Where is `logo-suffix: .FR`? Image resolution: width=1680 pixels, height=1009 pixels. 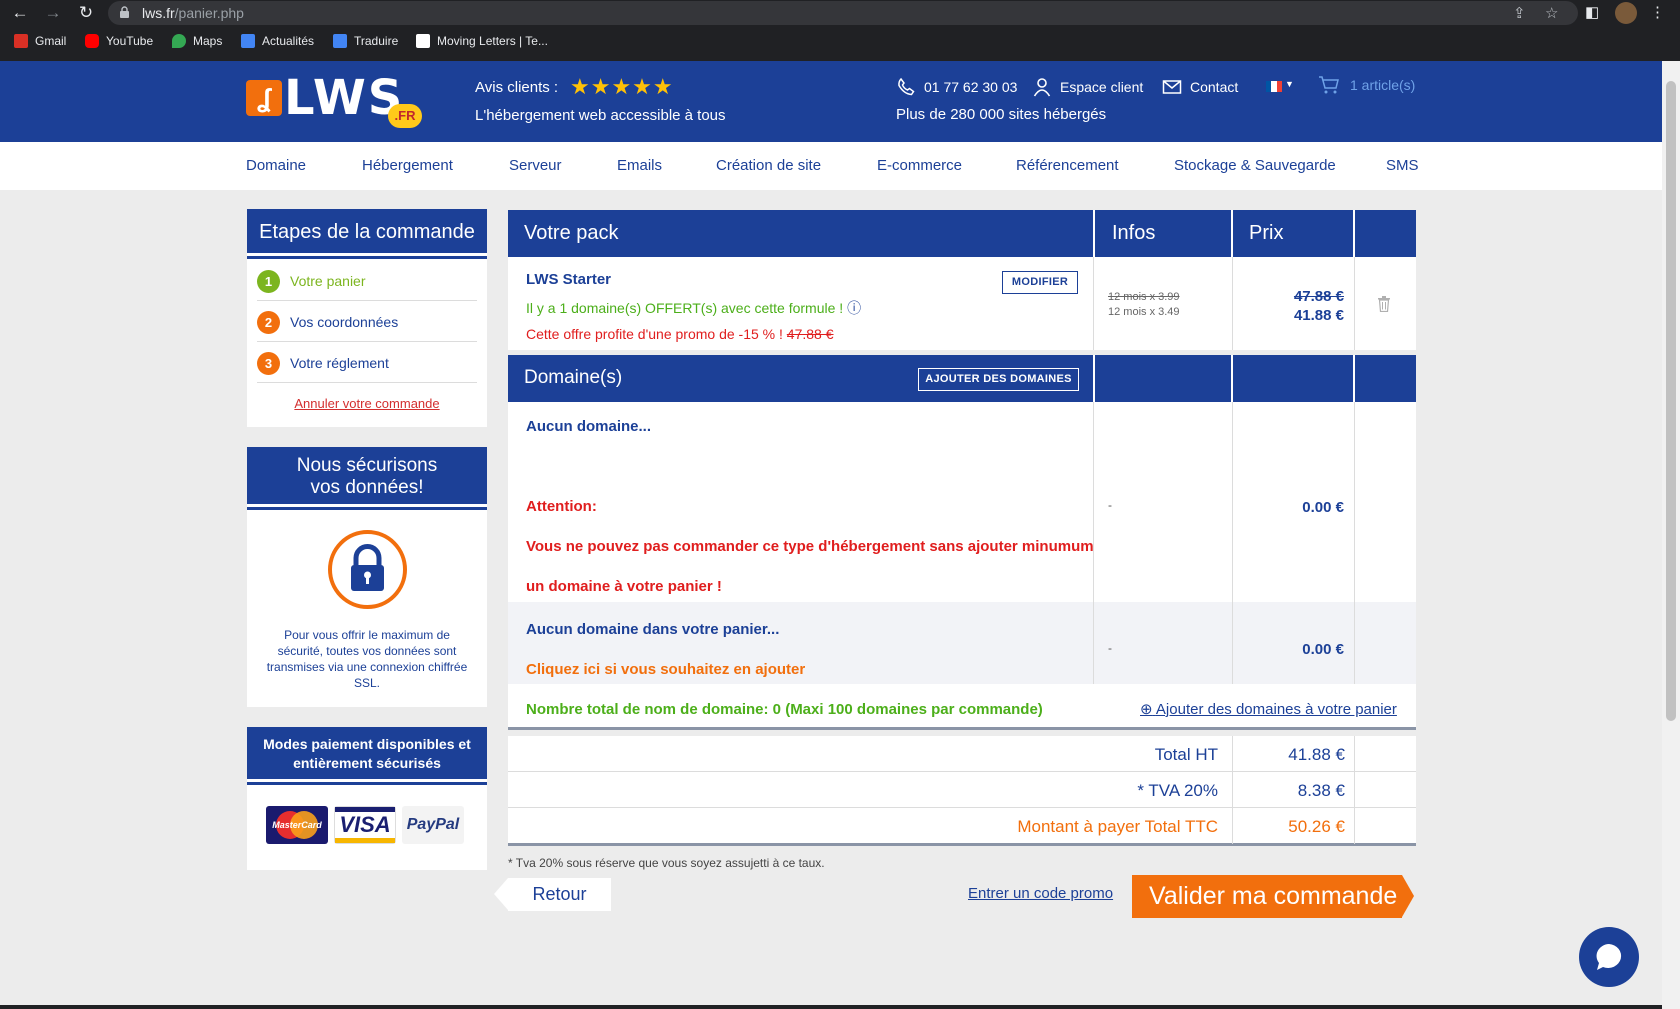
logo-suffix: .FR is located at coordinates (405, 116).